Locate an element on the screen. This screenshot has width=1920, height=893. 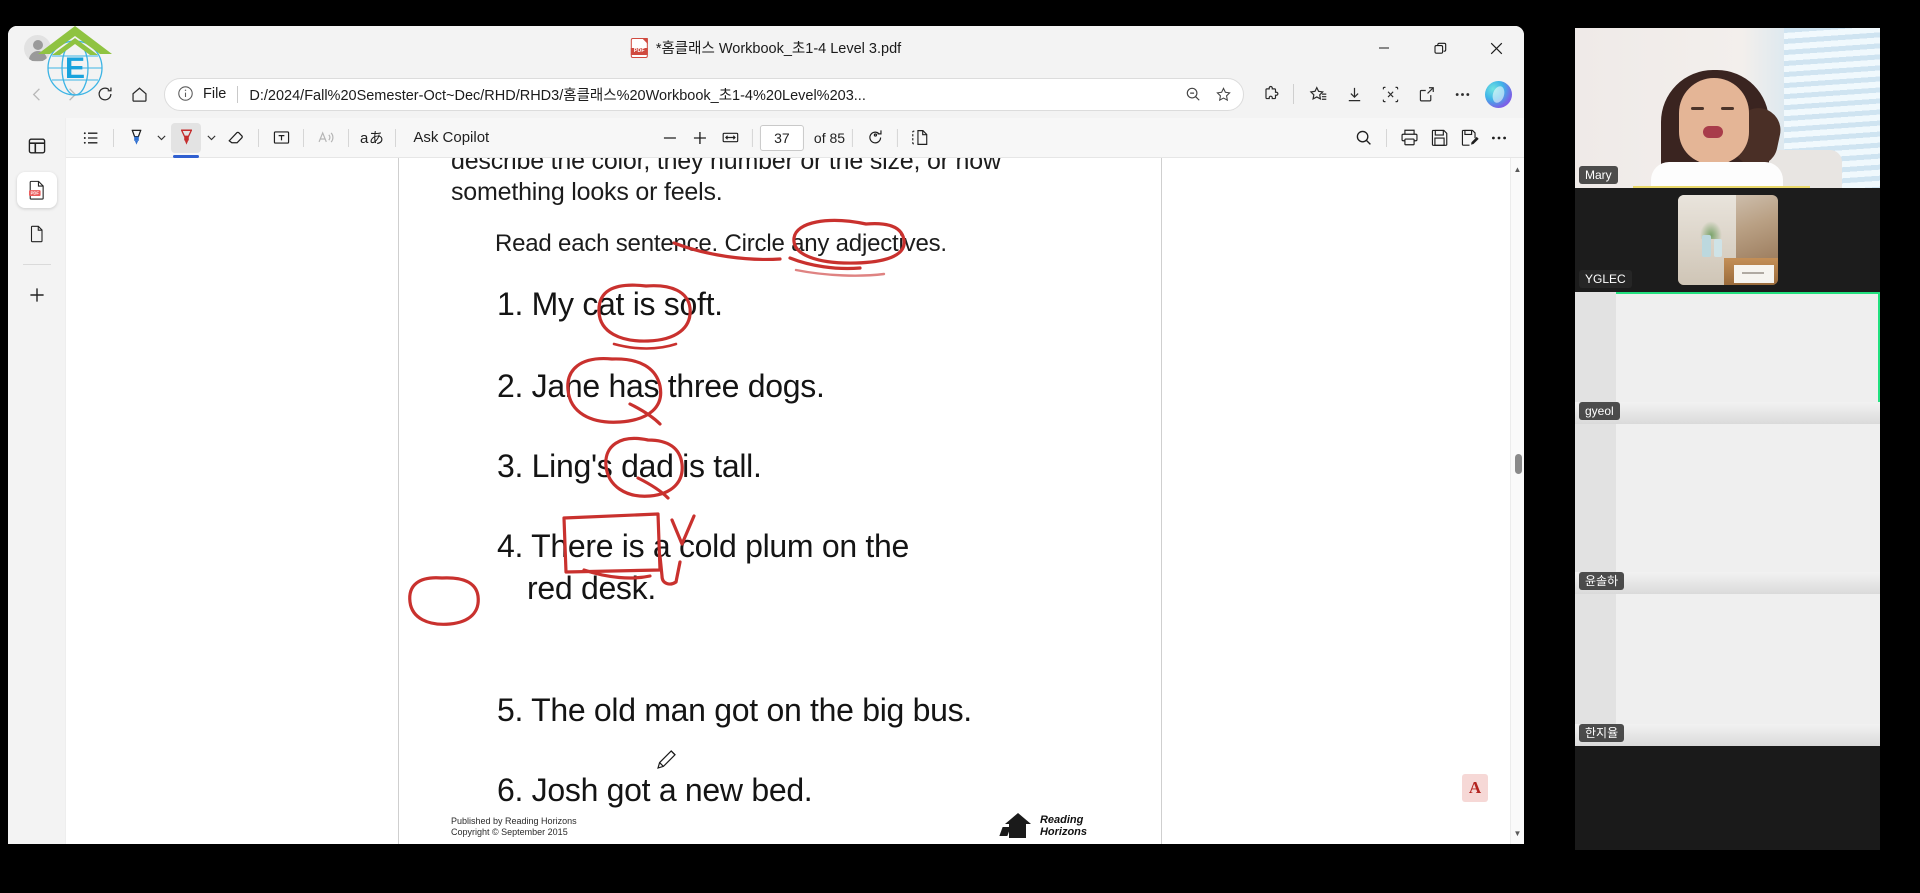
eraser-icon is located at coordinates (236, 138).